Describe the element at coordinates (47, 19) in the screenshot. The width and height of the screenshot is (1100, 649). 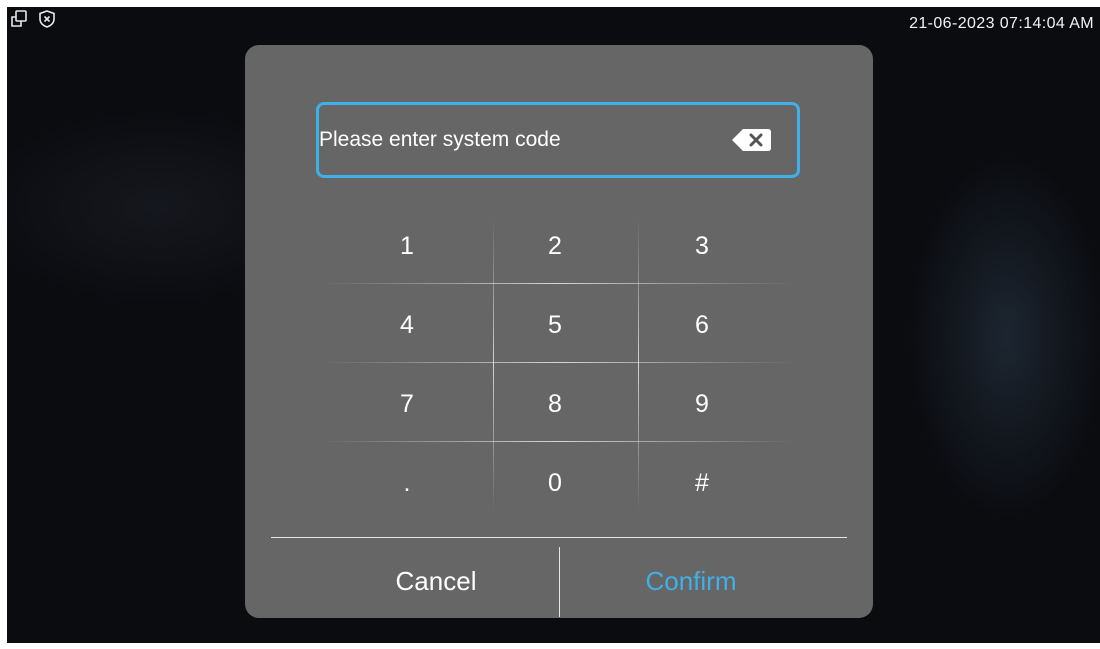
I see `shield-x-icon` at that location.